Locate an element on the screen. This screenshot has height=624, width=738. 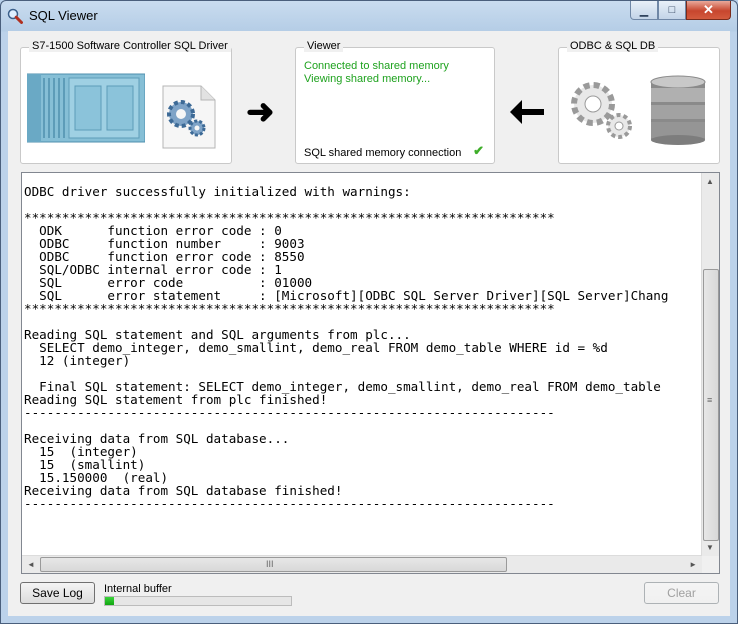
connection-label: SQL shared memory connection is located at coordinates (383, 153).